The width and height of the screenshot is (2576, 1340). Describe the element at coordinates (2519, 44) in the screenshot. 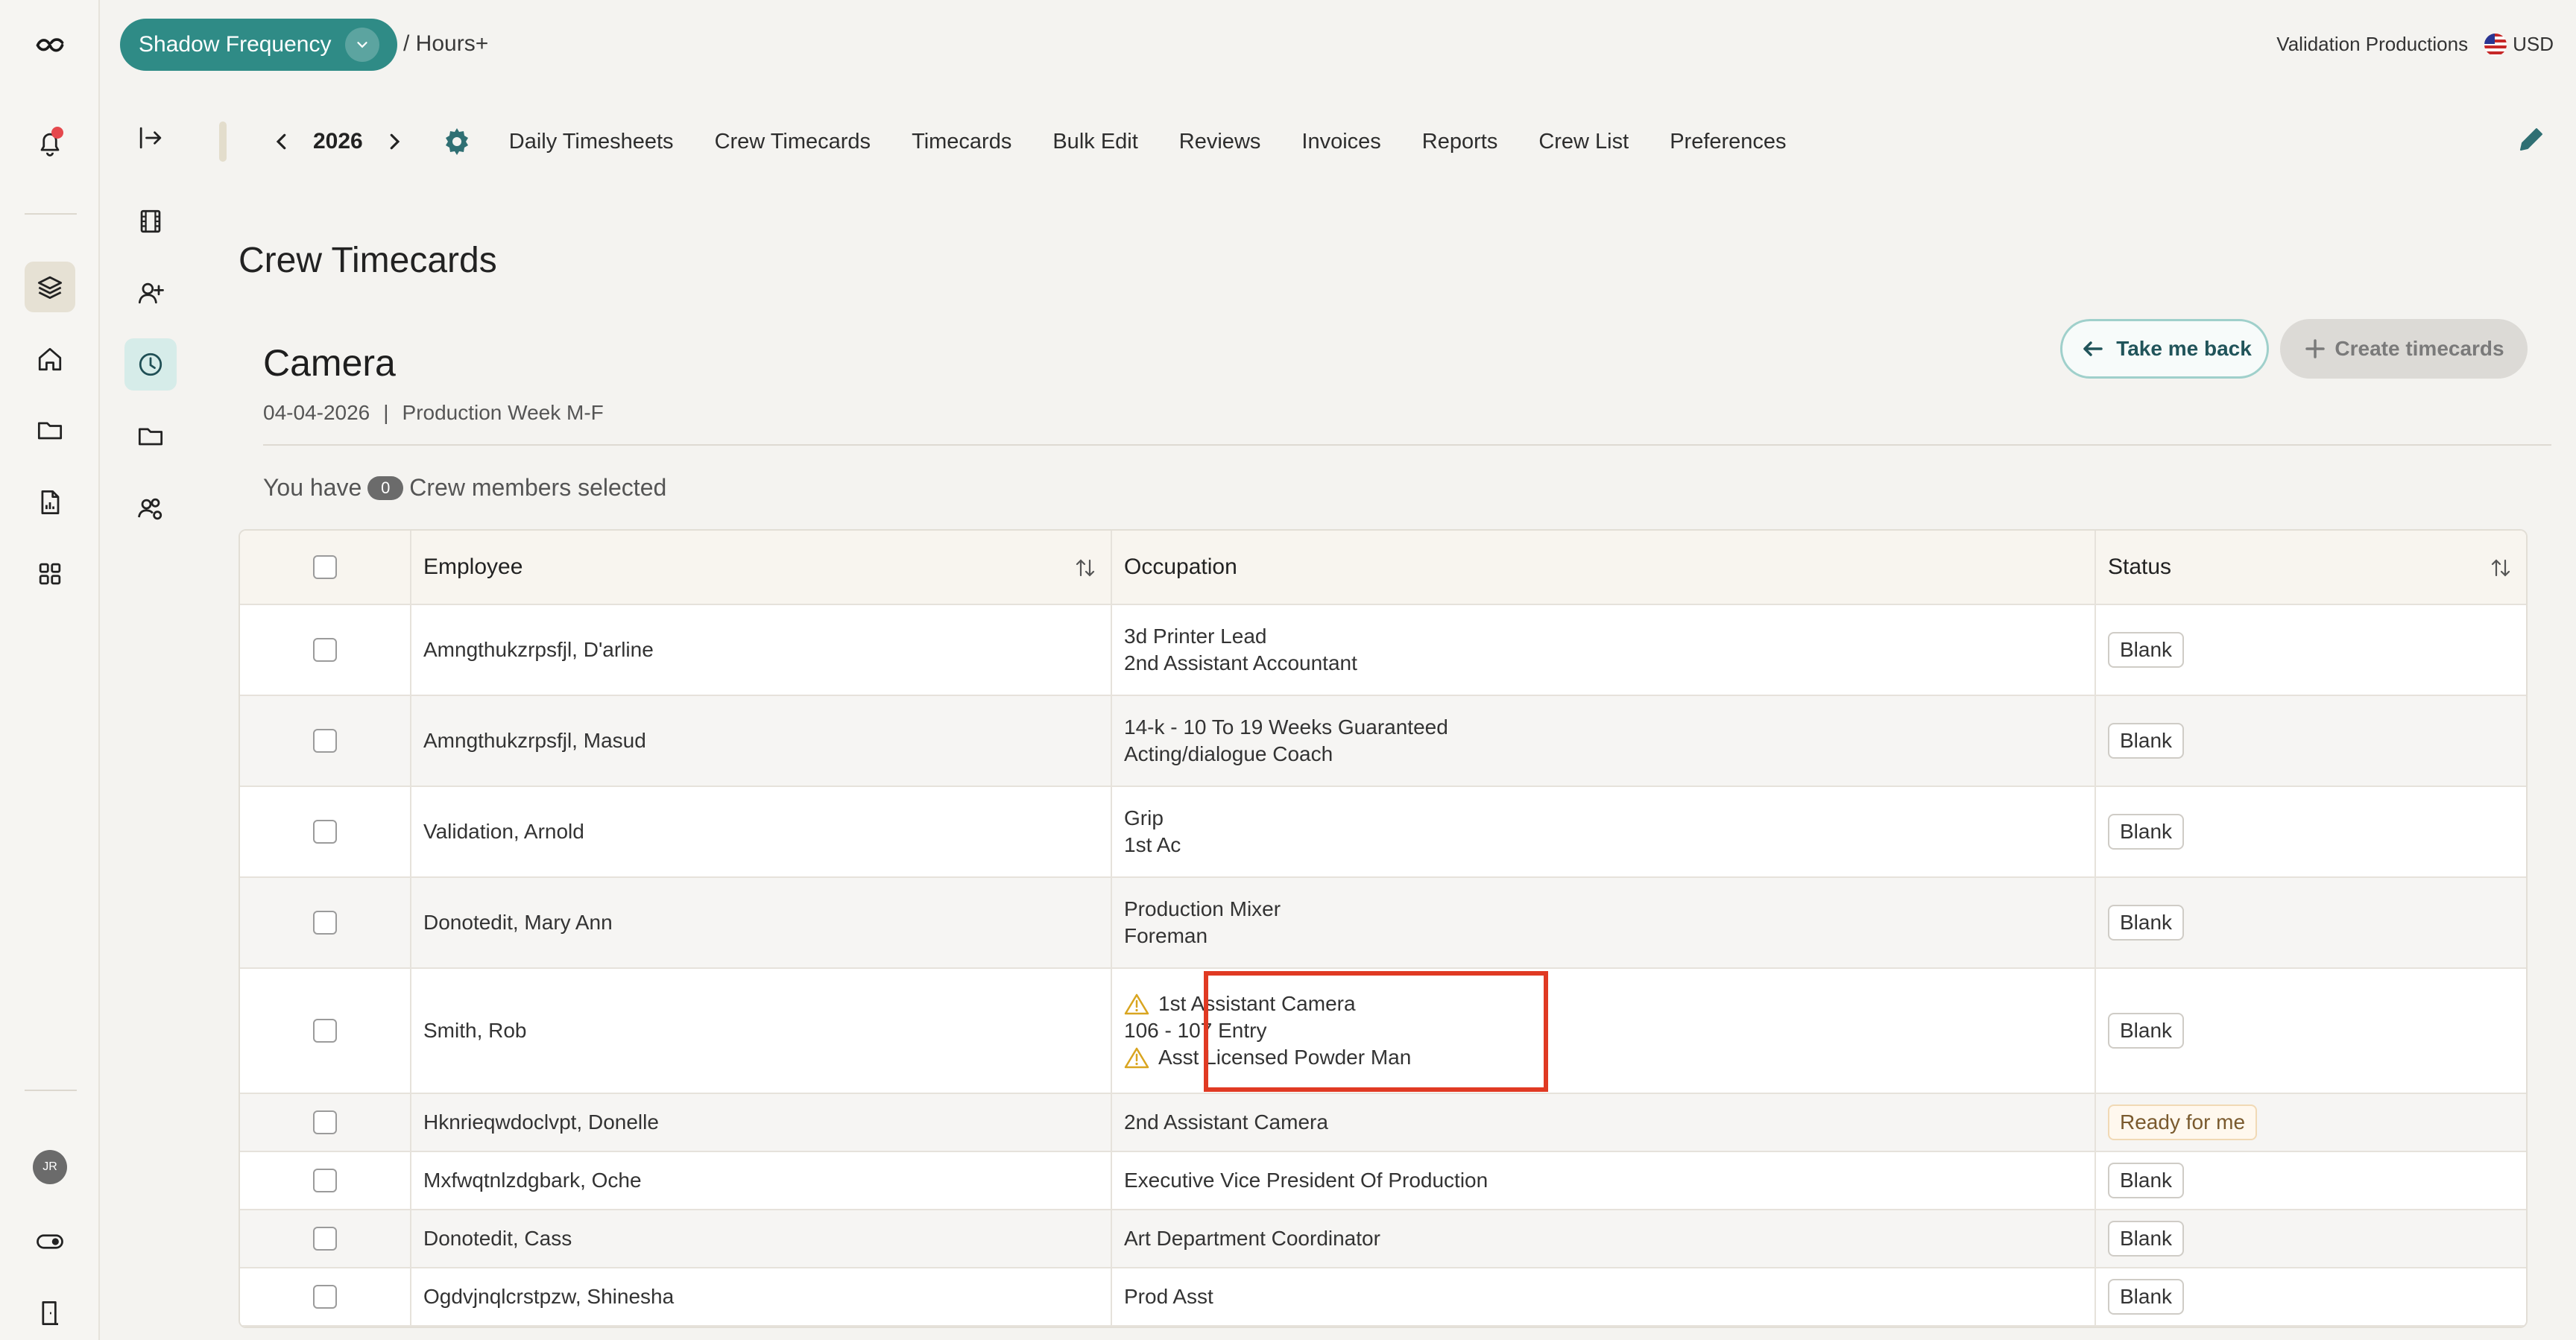

I see `currency-selector: USD` at that location.